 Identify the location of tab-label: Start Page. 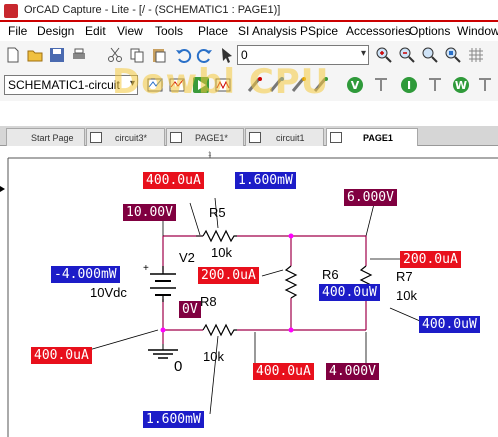
(52, 138).